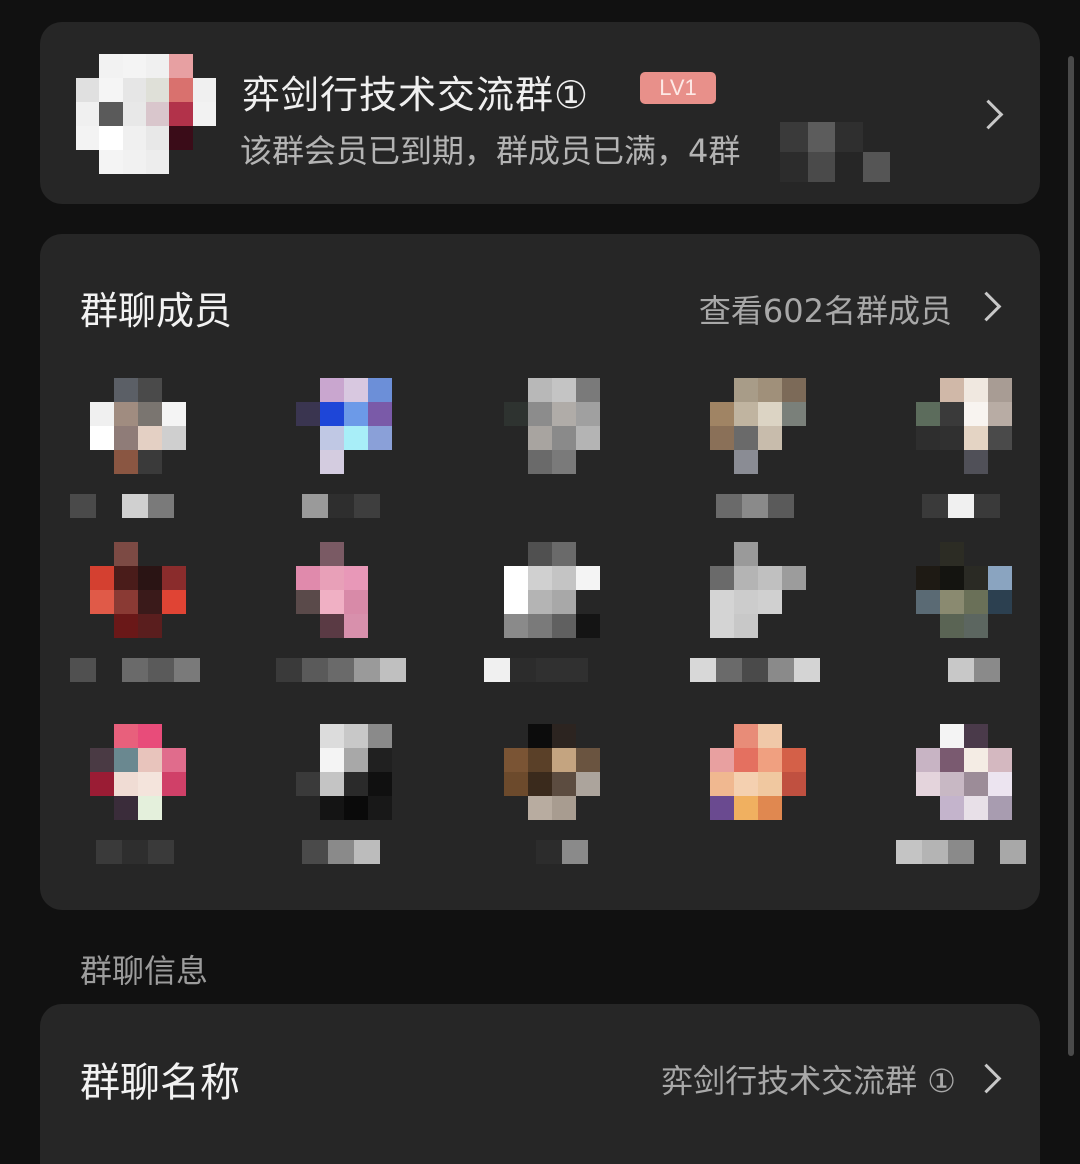 The height and width of the screenshot is (1164, 1080). I want to click on group-header-card: 弈剑行技术交流群① LV1 该群会员已到期，群成员已满，4群, so click(540, 113).